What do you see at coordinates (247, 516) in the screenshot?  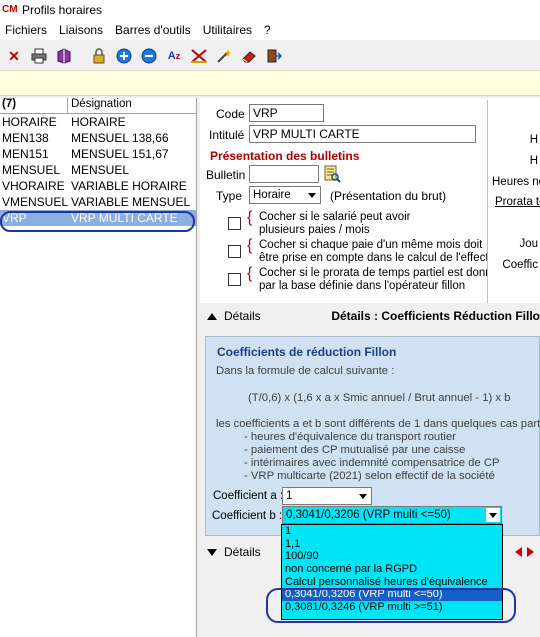 I see `coef-b-label: Coefficient b :` at bounding box center [247, 516].